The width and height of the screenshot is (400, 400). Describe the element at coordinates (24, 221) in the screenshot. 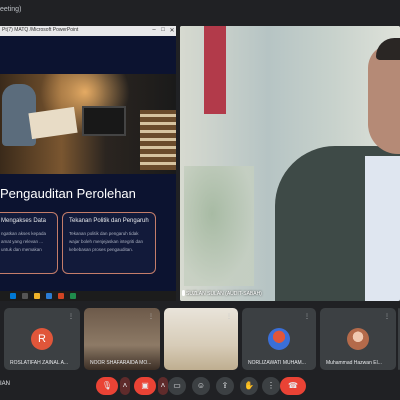

I see `card-title: Mengakses Data` at that location.